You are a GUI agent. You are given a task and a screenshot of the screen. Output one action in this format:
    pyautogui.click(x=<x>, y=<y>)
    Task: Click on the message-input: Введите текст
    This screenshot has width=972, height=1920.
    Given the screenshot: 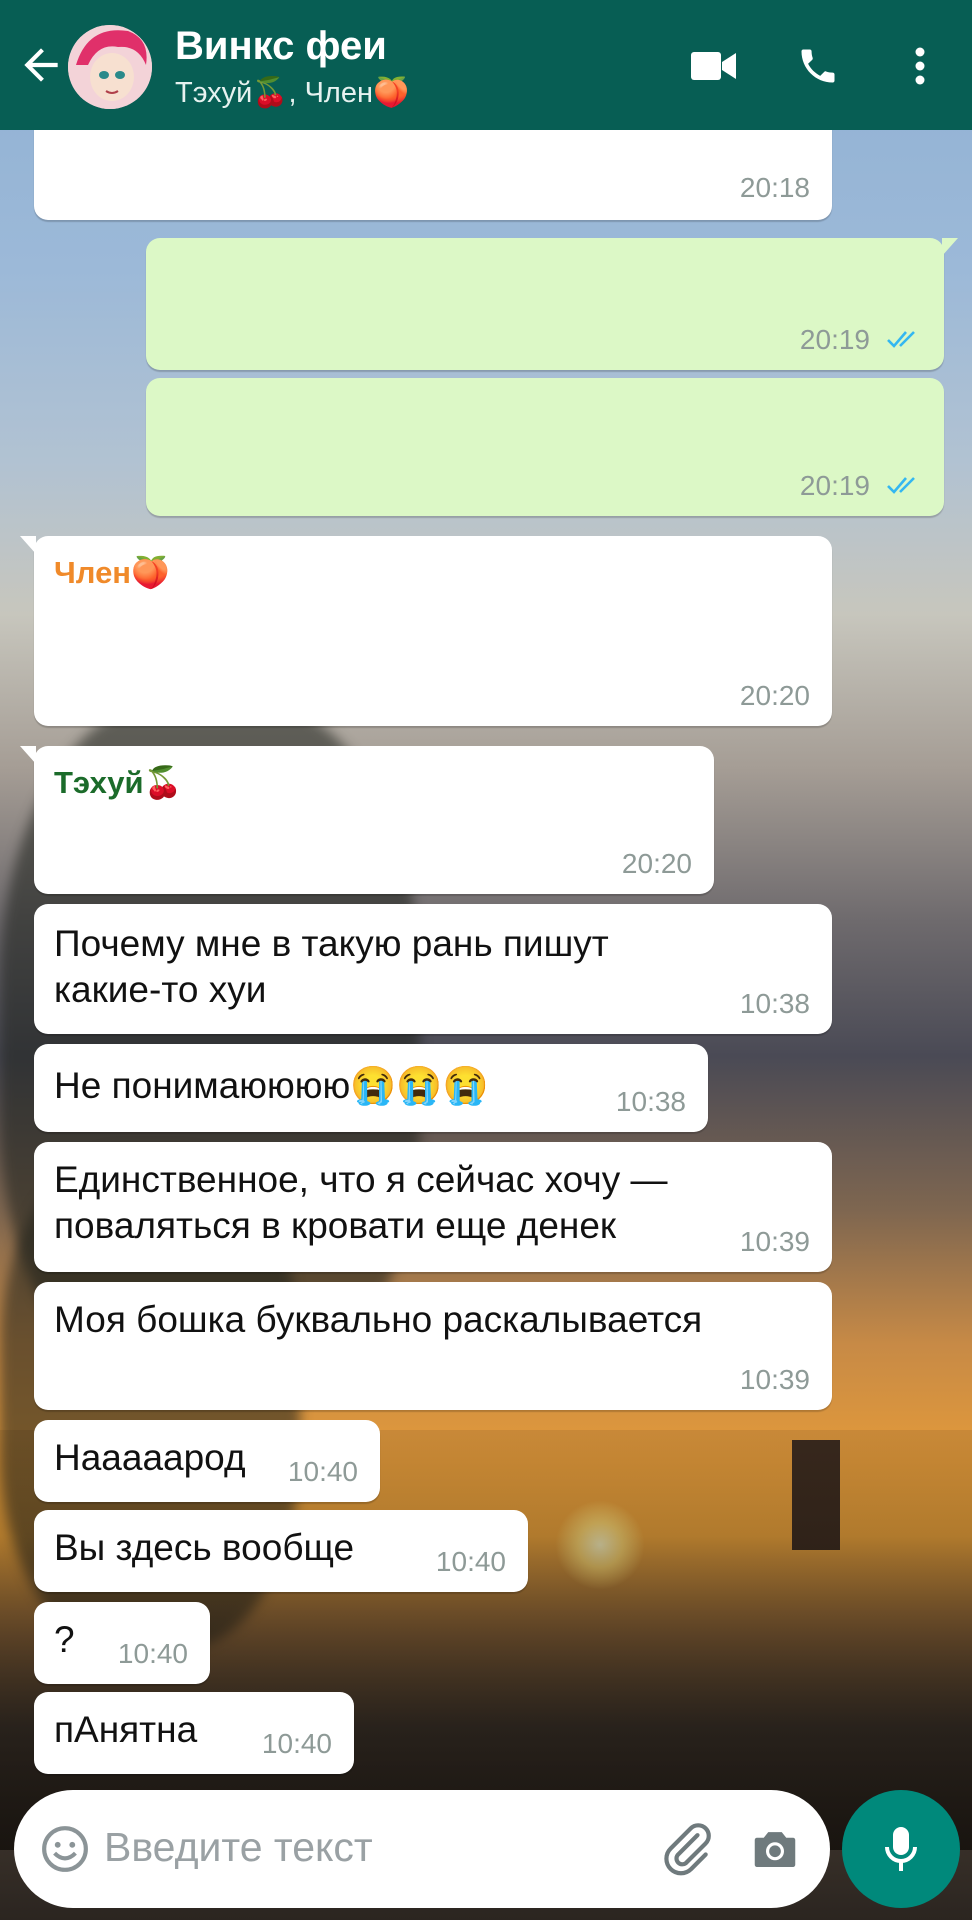 What is the action you would take?
    pyautogui.click(x=238, y=1847)
    